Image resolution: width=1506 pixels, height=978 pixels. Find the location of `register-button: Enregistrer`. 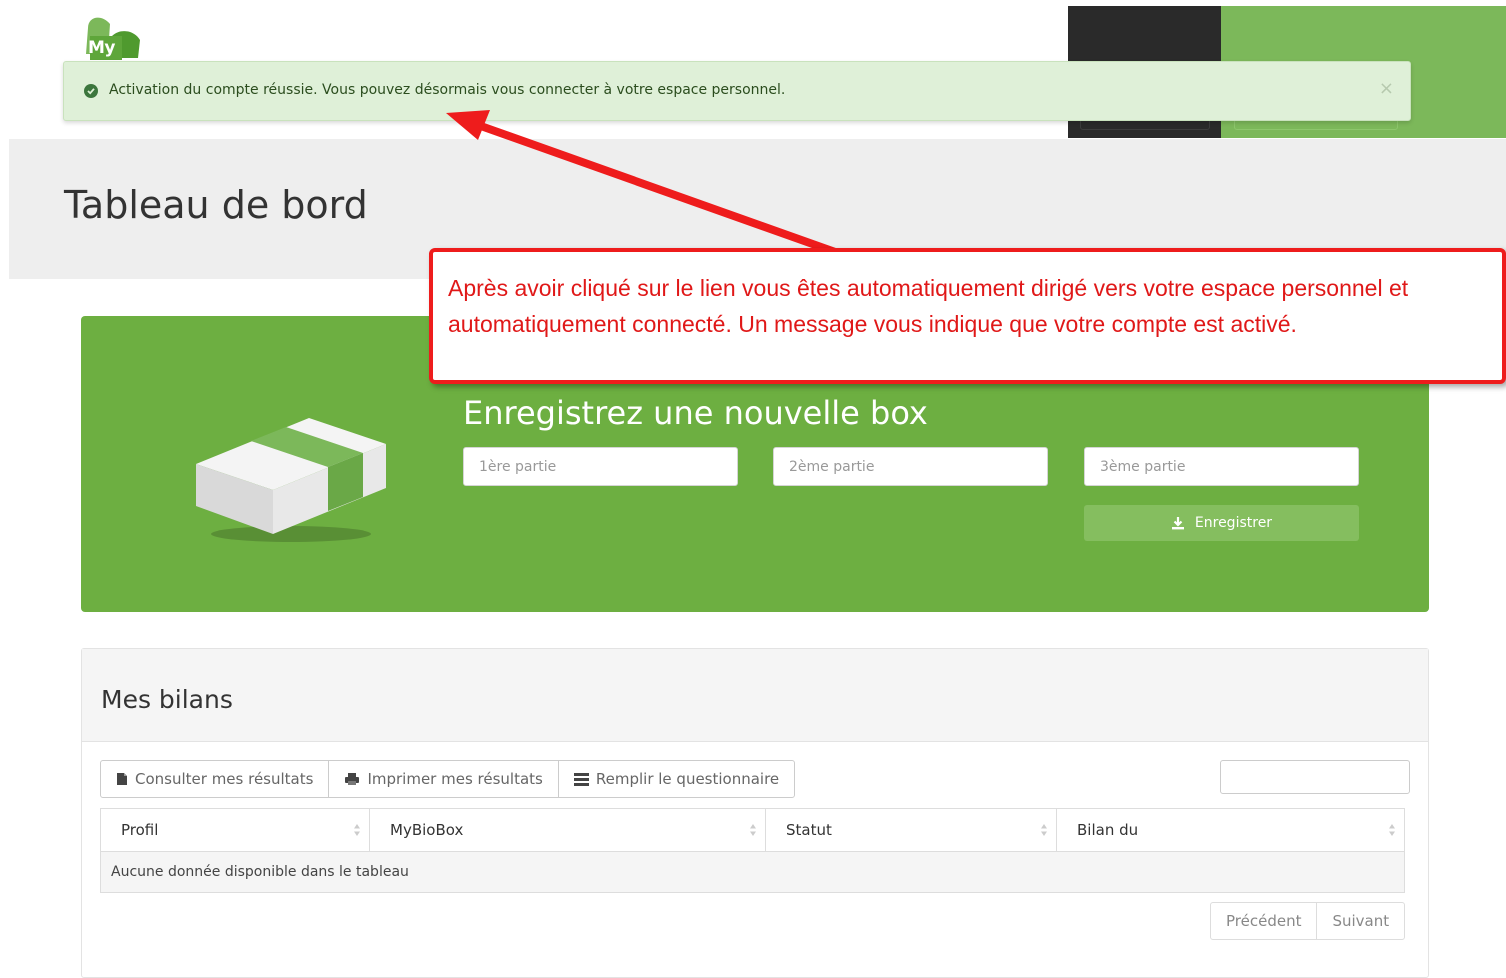

register-button: Enregistrer is located at coordinates (1221, 523).